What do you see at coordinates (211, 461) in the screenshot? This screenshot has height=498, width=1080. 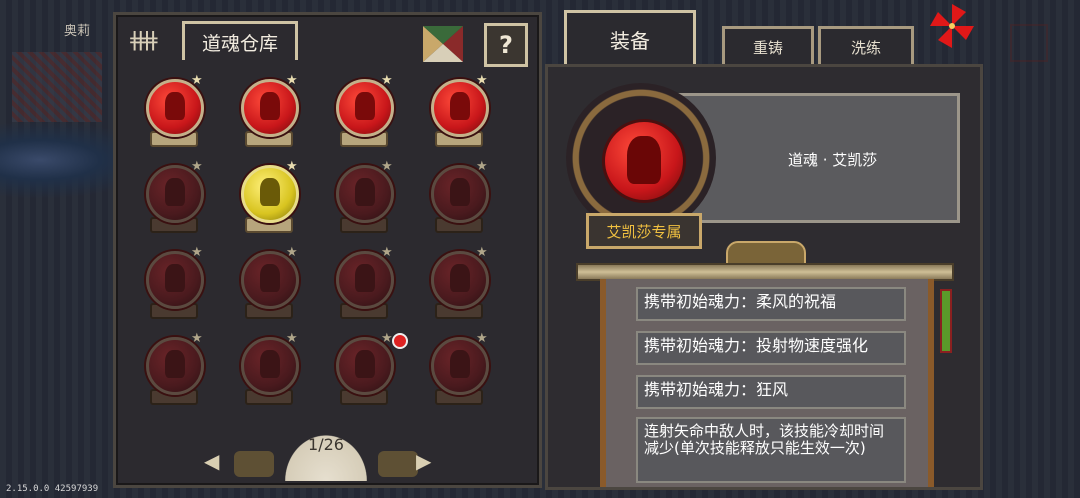 I see `prev-page-button: ◀` at bounding box center [211, 461].